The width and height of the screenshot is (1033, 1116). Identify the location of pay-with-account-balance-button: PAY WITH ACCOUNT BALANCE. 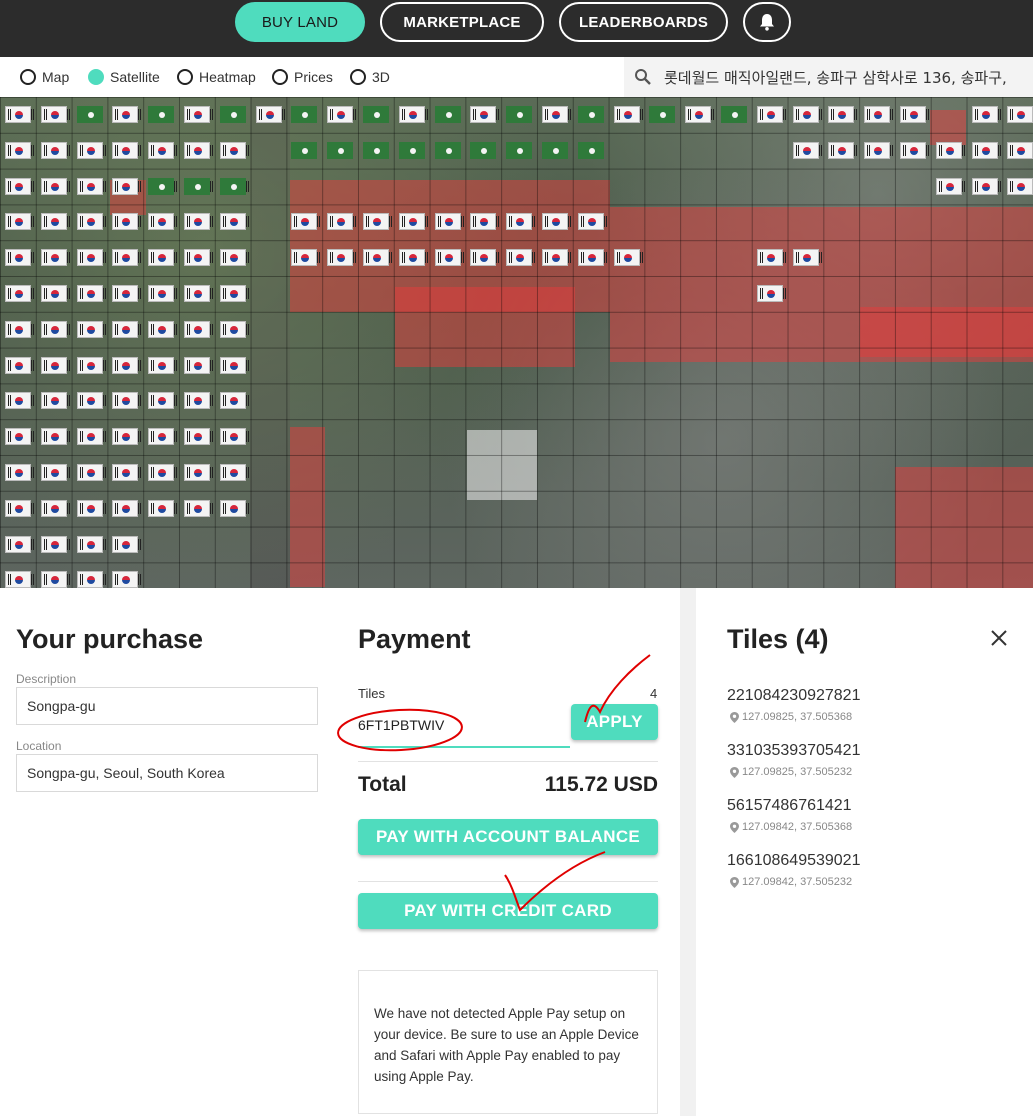
(508, 837).